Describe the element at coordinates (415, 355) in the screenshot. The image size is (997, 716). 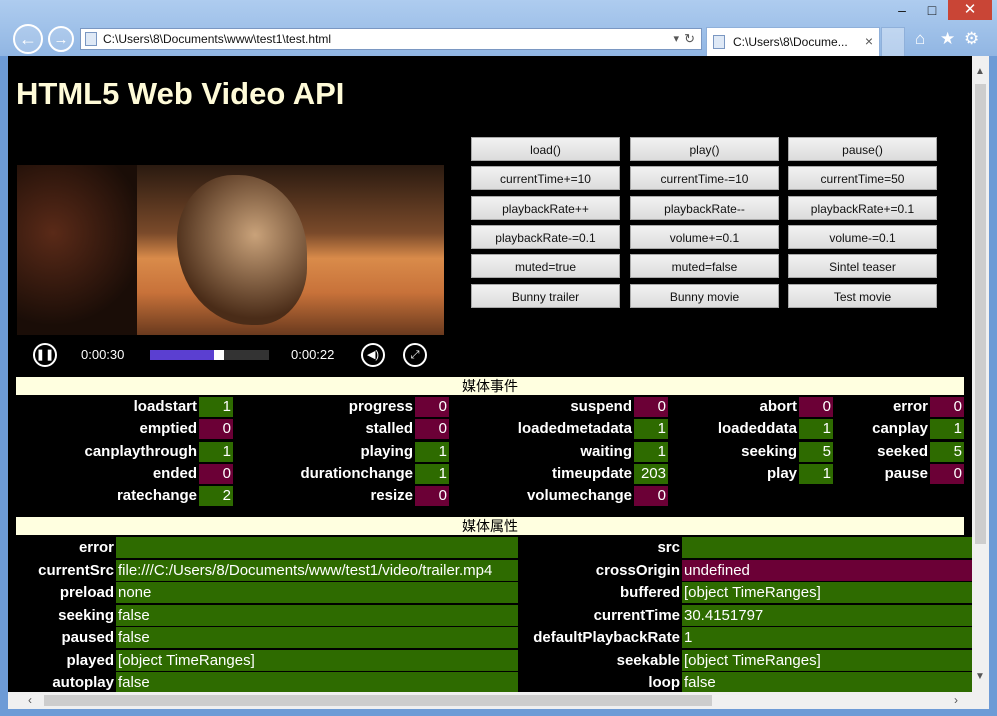
I see `fullscreen-icon: ⤢` at that location.